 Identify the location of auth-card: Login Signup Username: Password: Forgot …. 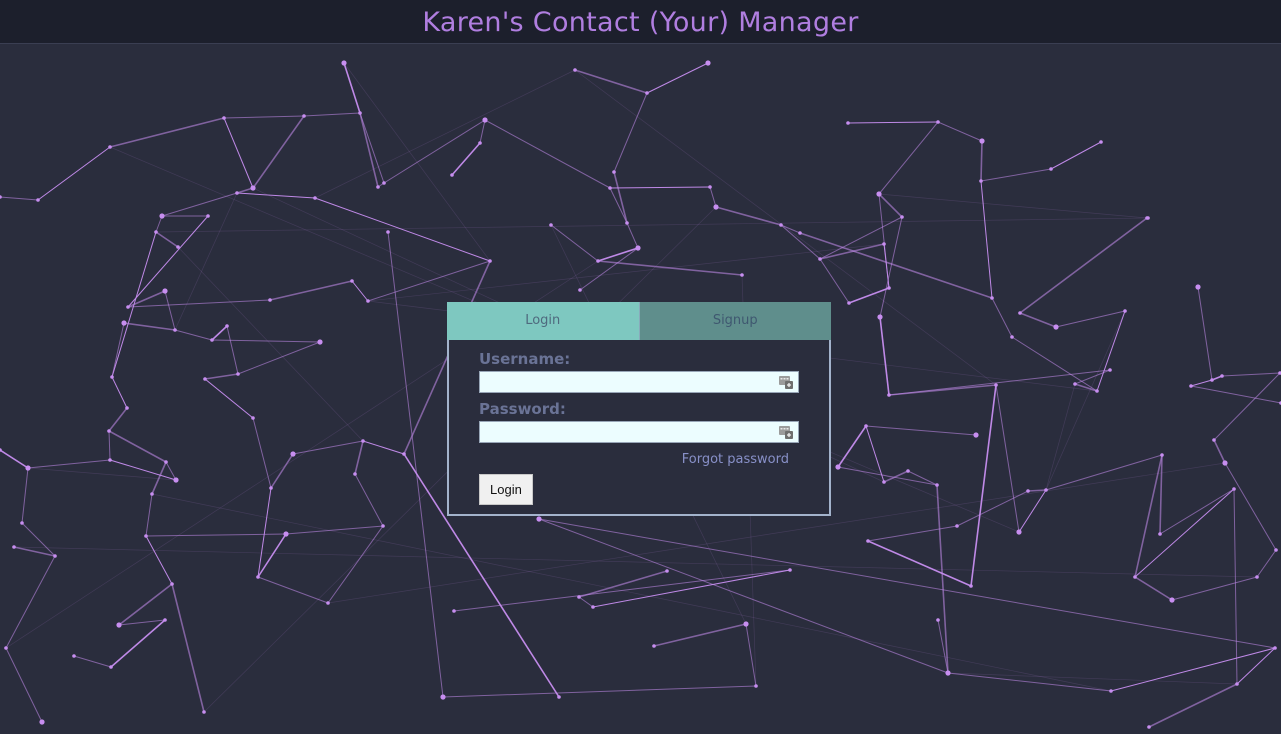
(639, 409).